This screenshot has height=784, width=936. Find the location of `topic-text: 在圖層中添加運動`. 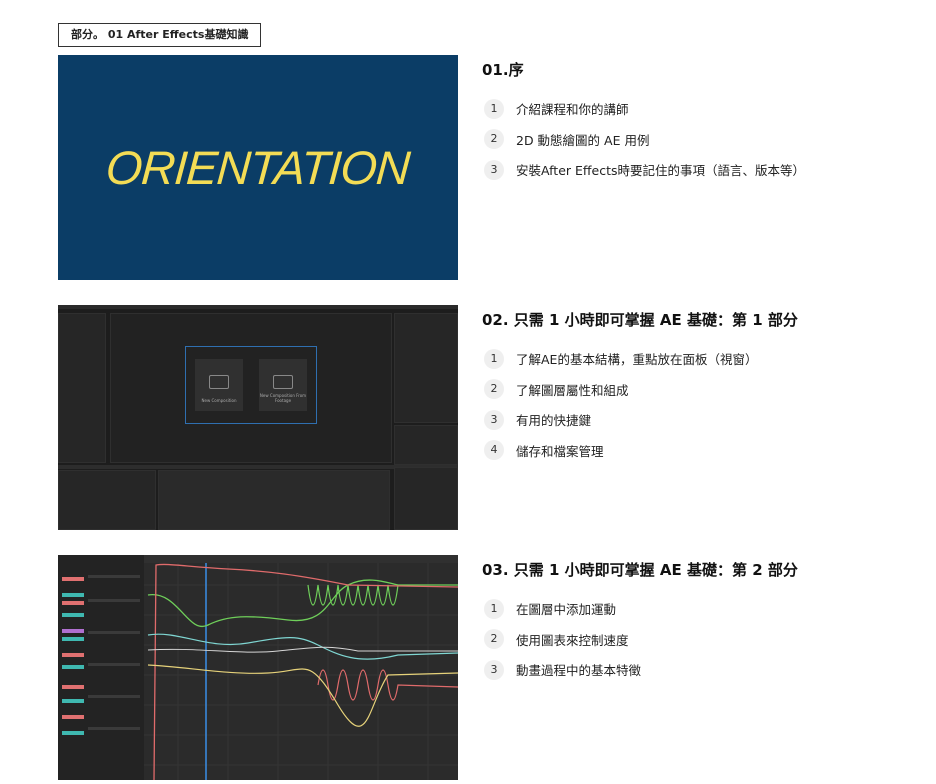

topic-text: 在圖層中添加運動 is located at coordinates (566, 609).